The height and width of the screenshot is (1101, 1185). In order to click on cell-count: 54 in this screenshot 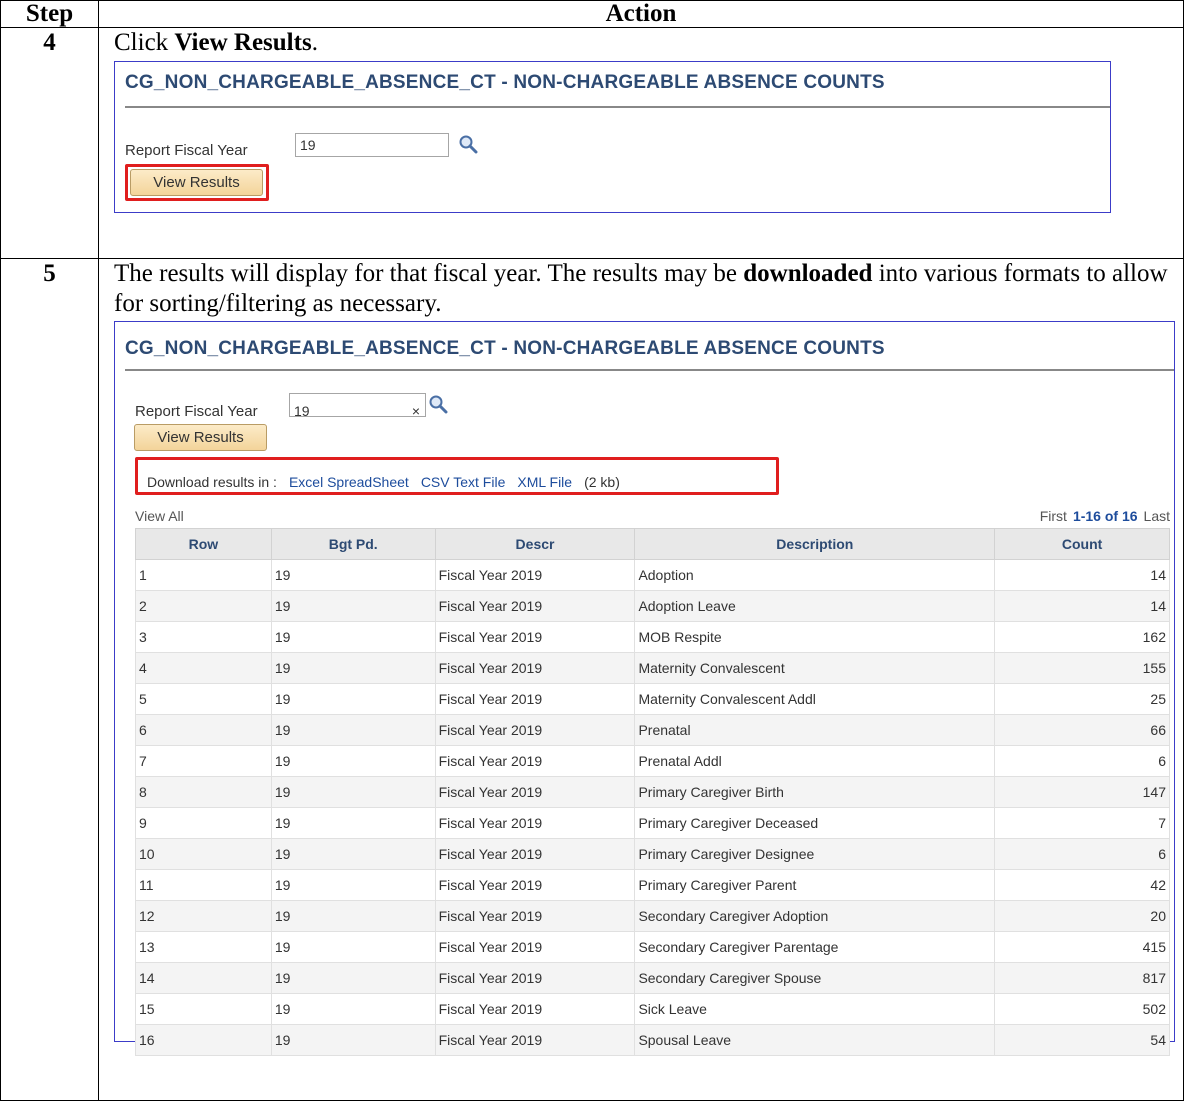, I will do `click(1082, 1040)`.